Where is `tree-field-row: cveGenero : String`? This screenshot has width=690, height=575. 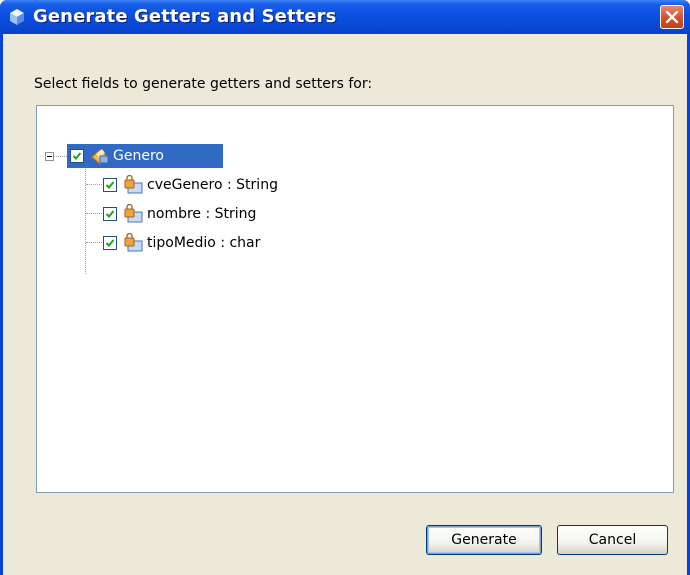 tree-field-row: cveGenero : String is located at coordinates (192, 185).